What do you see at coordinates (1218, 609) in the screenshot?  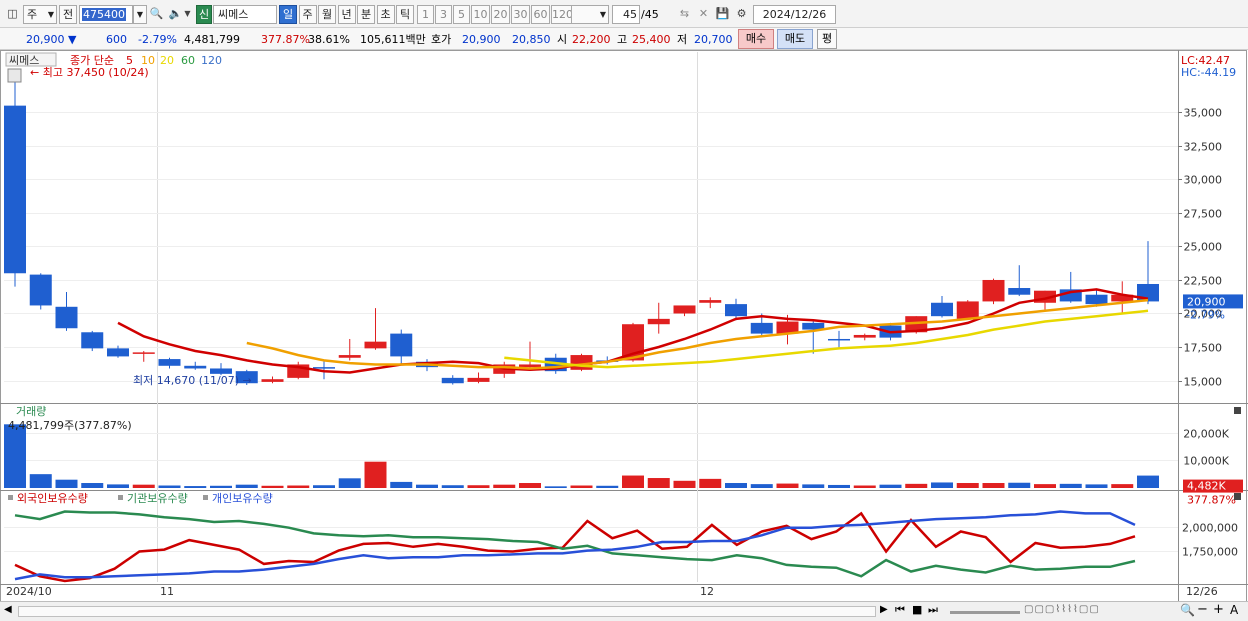 I see `zoom-in-icon: +` at bounding box center [1218, 609].